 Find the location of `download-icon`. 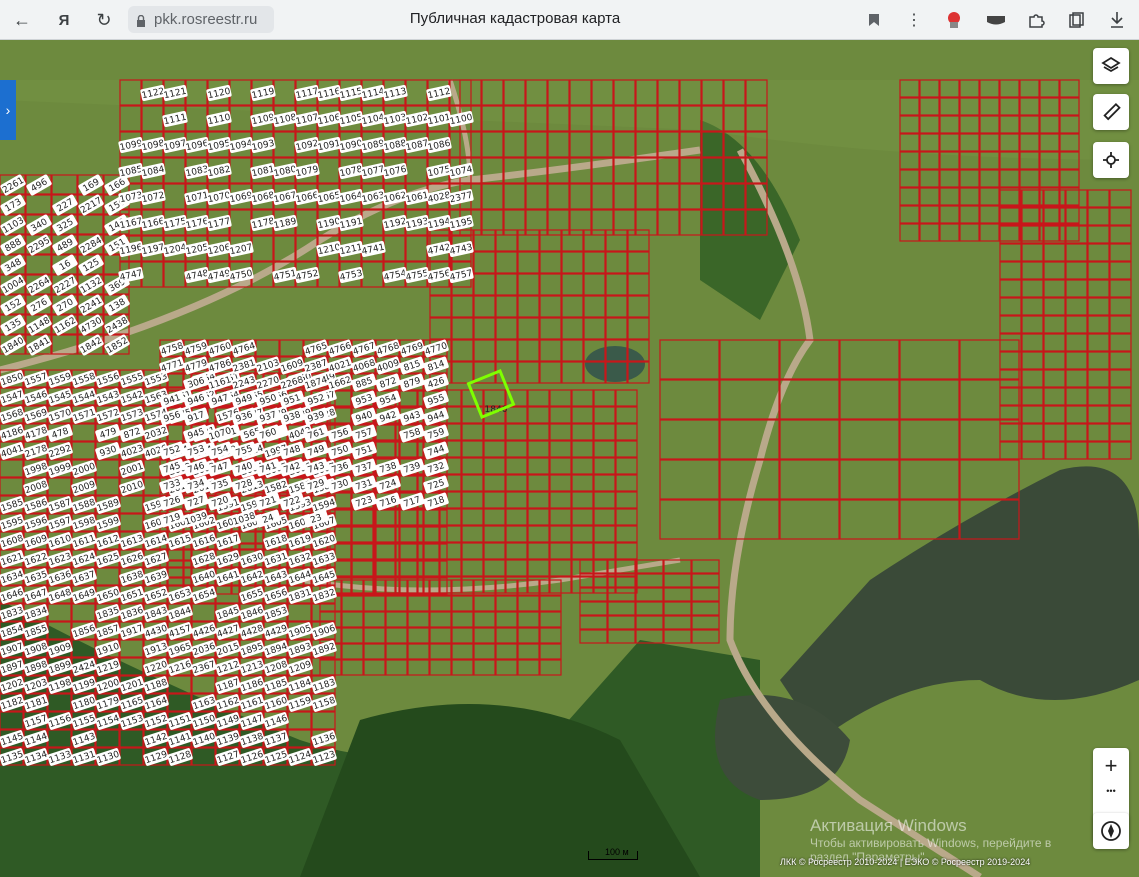

download-icon is located at coordinates (1117, 20).